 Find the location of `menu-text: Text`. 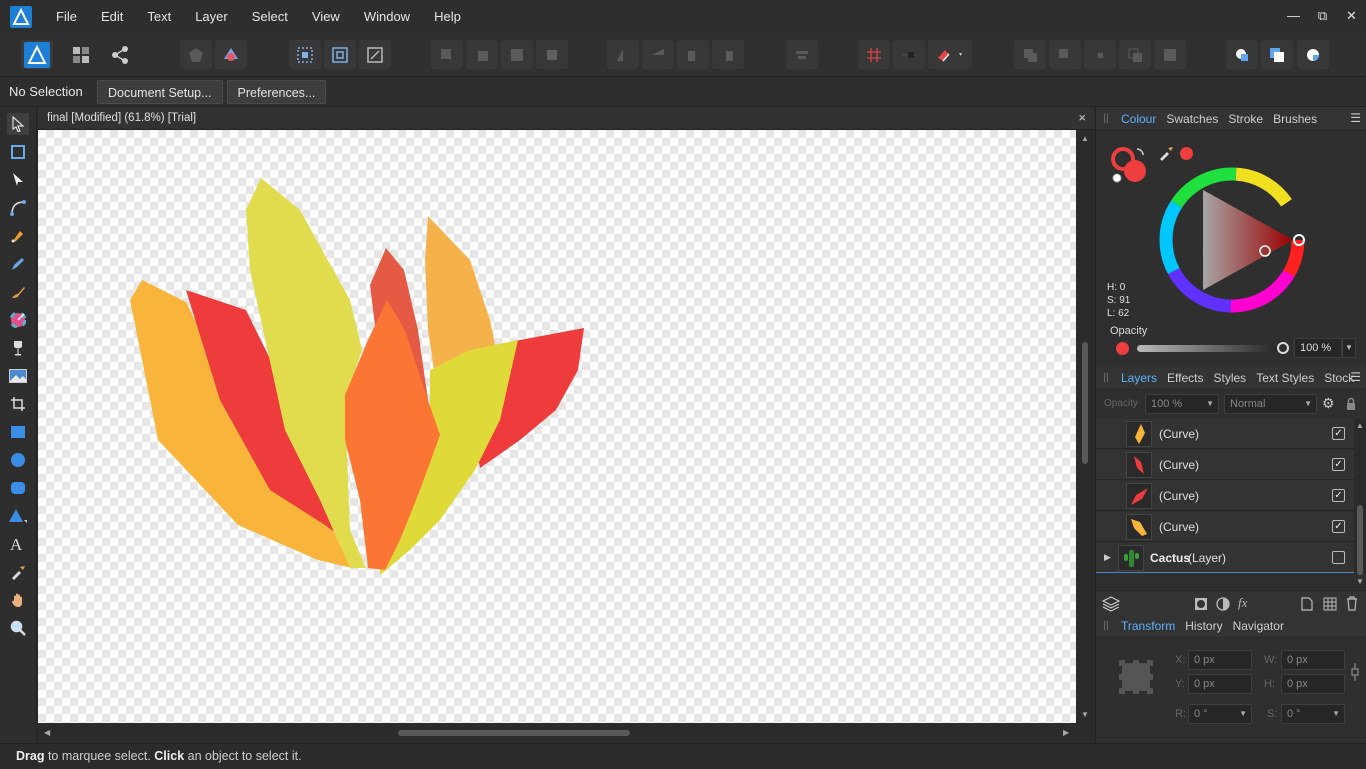

menu-text: Text is located at coordinates (159, 17).